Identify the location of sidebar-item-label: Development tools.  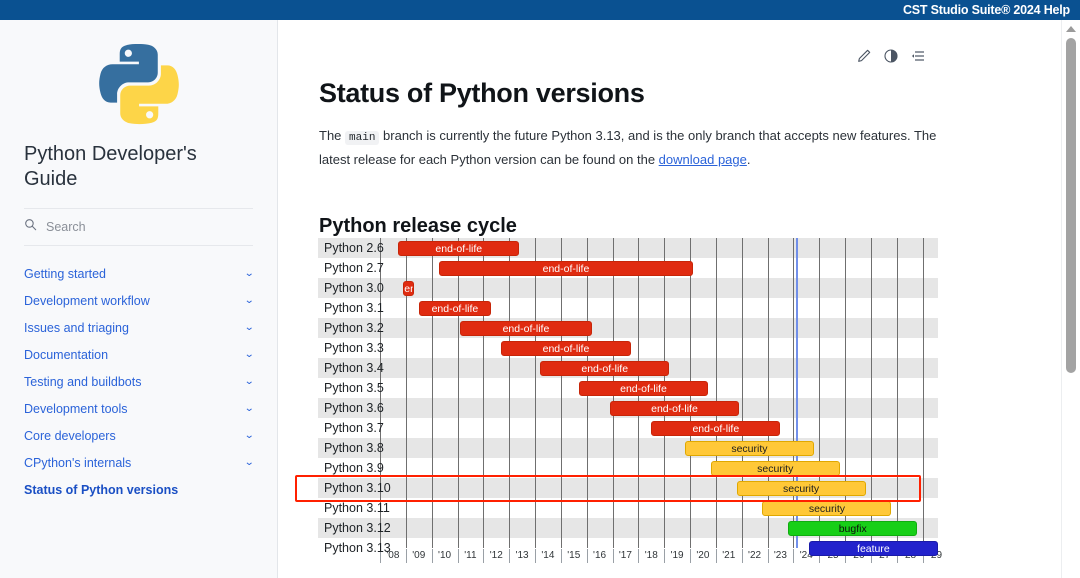
(76, 408).